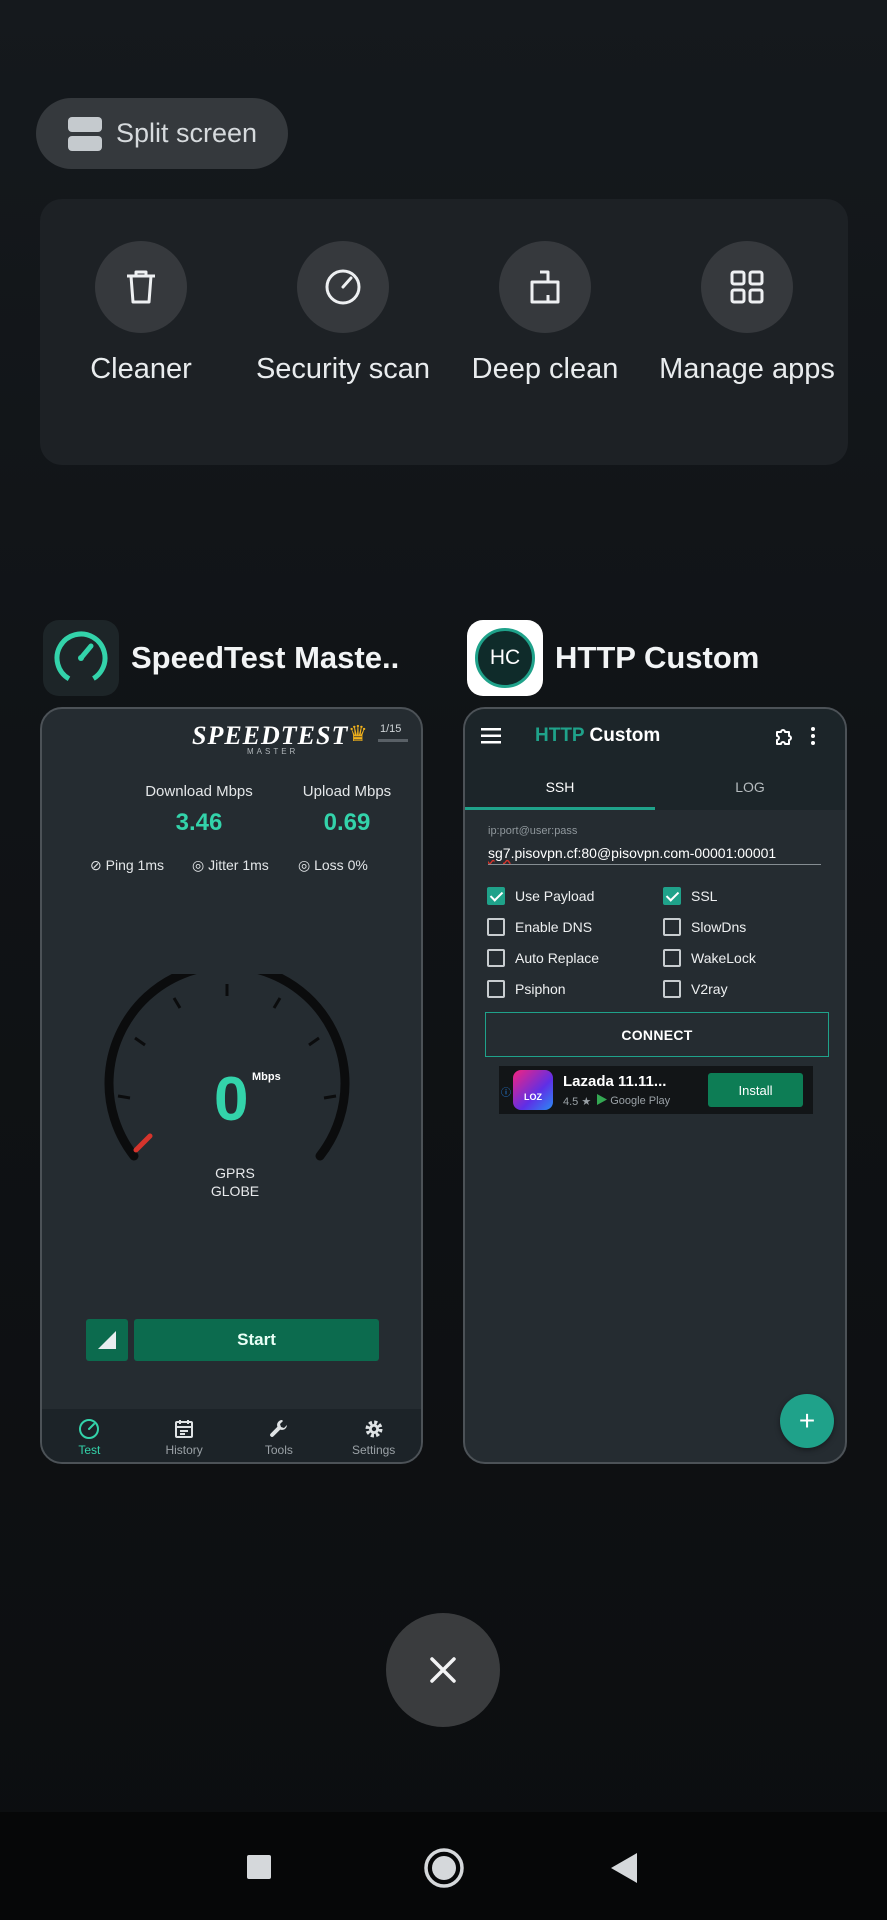 The image size is (887, 1920). What do you see at coordinates (265, 657) in the screenshot?
I see `speedtest-app-title: SpeedTest Maste..` at bounding box center [265, 657].